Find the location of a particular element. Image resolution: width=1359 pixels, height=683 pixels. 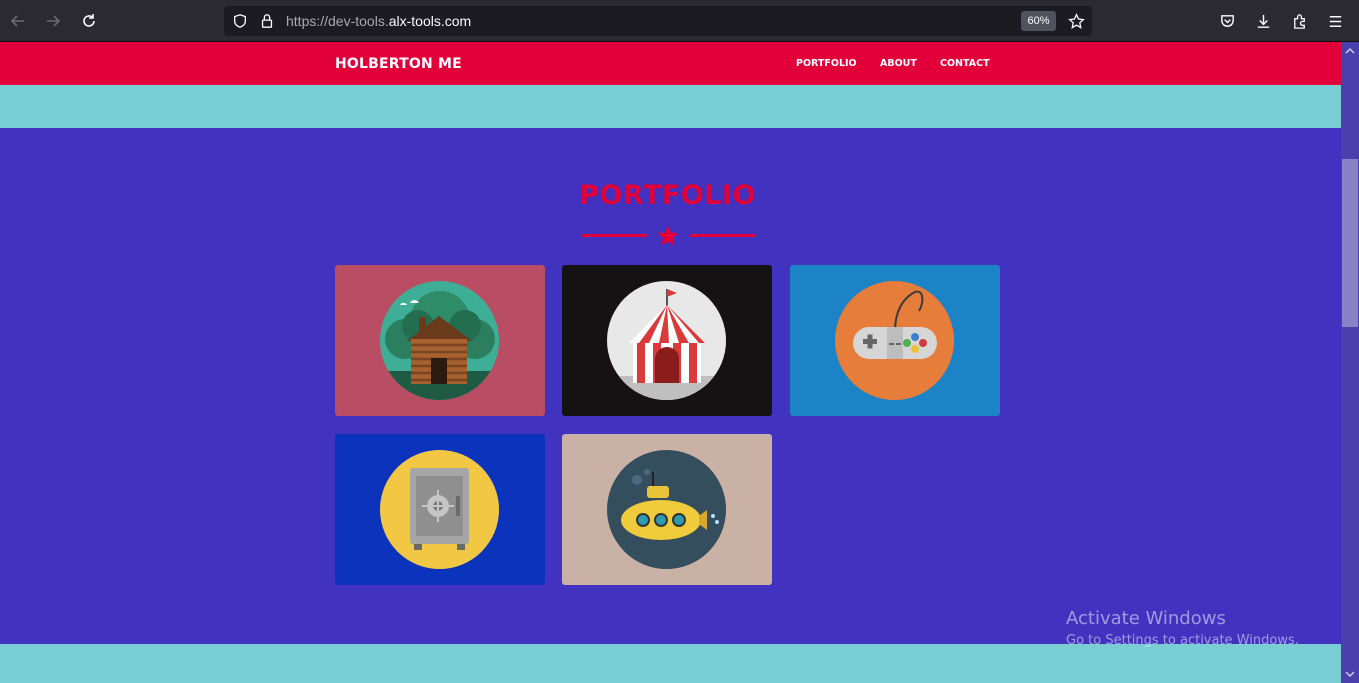

circus-illustration is located at coordinates (666, 340).